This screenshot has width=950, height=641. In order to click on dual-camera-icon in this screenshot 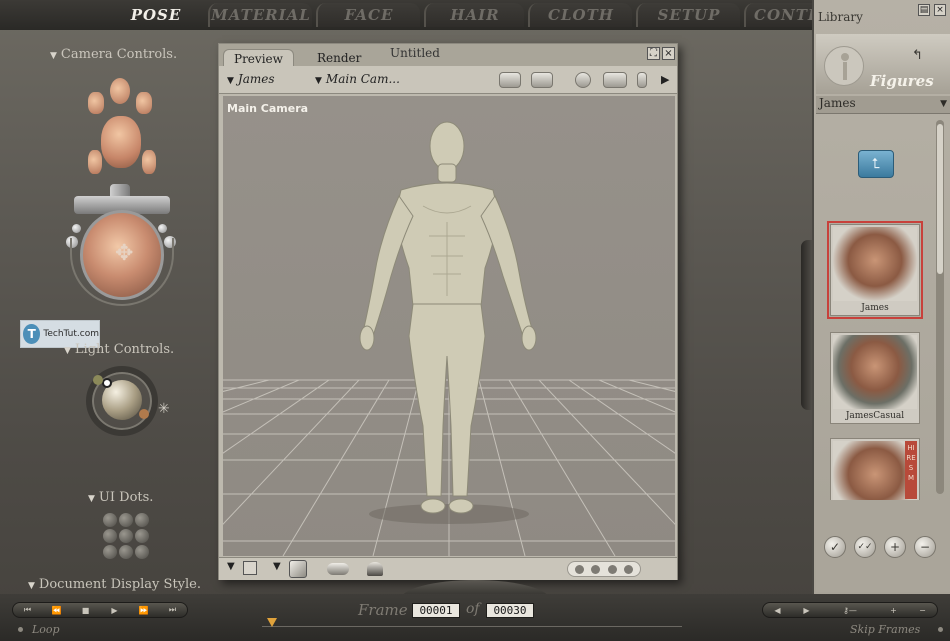, I will do `click(542, 80)`.